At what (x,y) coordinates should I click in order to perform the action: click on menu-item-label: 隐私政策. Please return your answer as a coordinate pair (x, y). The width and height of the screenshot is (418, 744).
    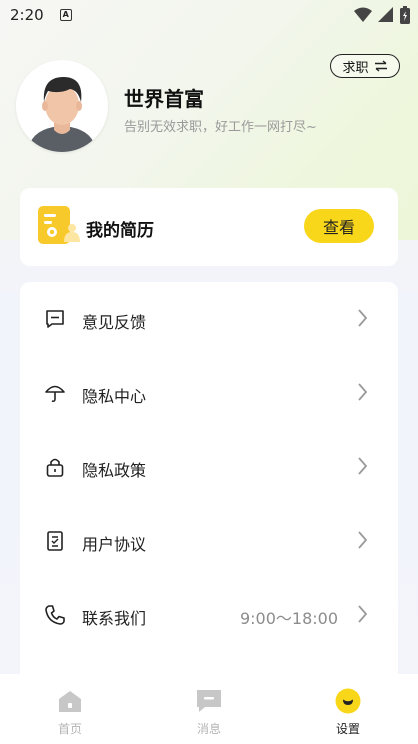
    Looking at the image, I should click on (114, 470).